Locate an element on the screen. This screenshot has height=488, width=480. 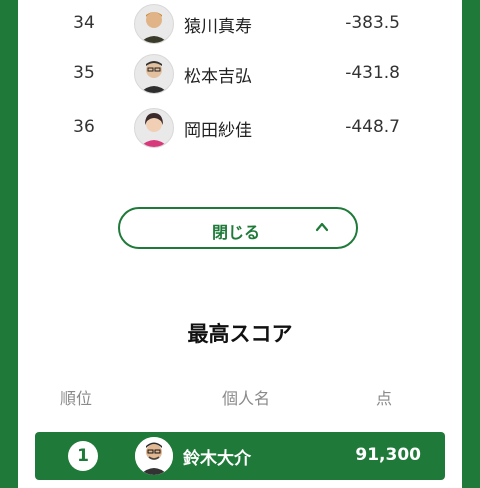
player-name: 岡田紗佳 is located at coordinates (218, 131).